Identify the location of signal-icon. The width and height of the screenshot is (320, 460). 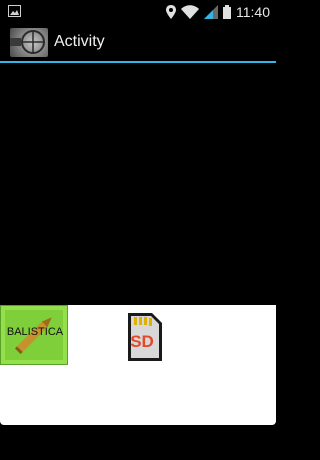
(211, 12).